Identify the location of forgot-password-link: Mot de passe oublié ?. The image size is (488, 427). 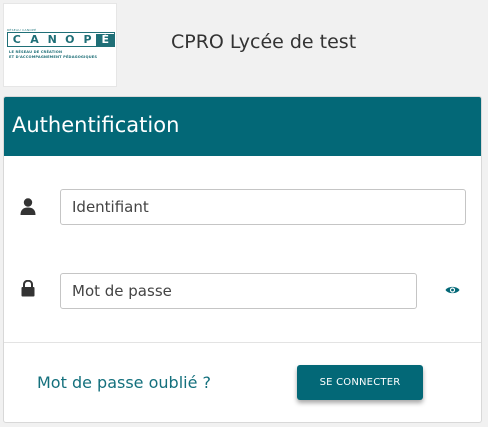
(124, 382).